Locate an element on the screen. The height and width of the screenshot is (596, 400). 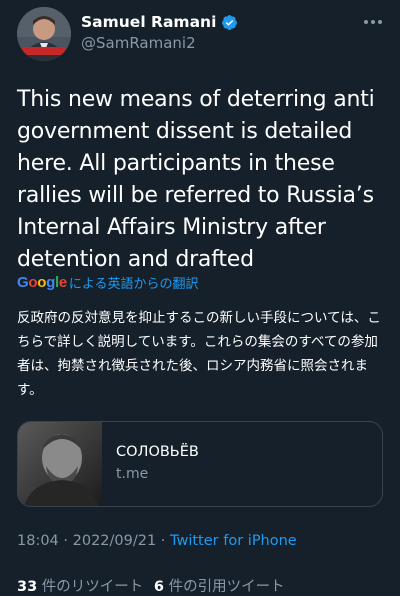
quotes-stat: 6 件の引用ツイート is located at coordinates (219, 587).